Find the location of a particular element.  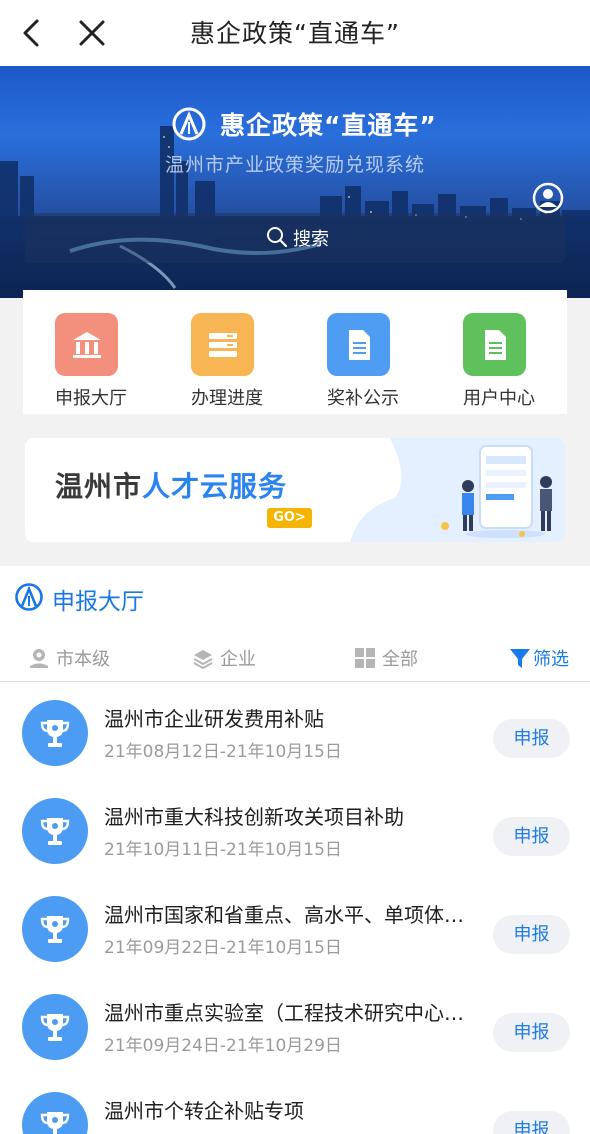

list-item: 温州市企业研发费用补贴 21年08月12日-21年10月15日 申报 is located at coordinates (295, 732).